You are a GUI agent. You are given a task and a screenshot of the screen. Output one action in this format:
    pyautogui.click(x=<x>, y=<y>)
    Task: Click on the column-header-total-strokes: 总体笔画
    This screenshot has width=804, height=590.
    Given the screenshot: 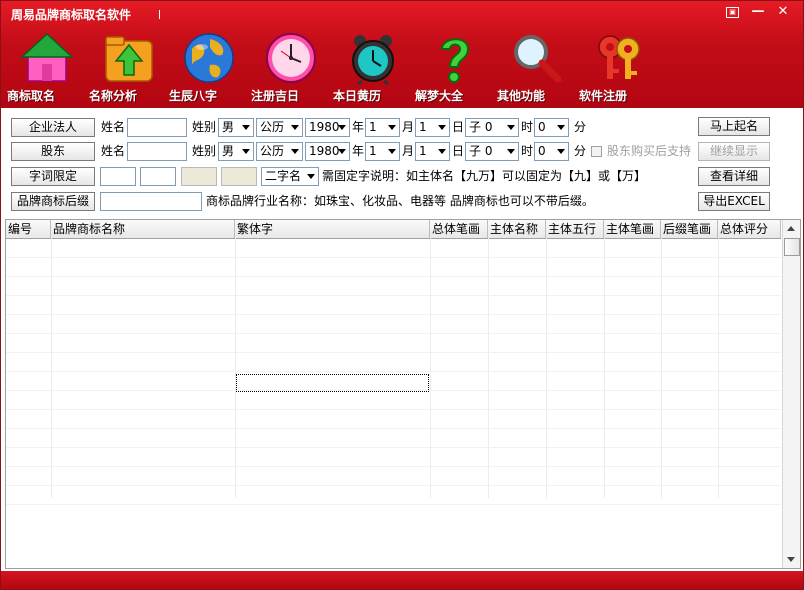 What is the action you would take?
    pyautogui.click(x=459, y=229)
    